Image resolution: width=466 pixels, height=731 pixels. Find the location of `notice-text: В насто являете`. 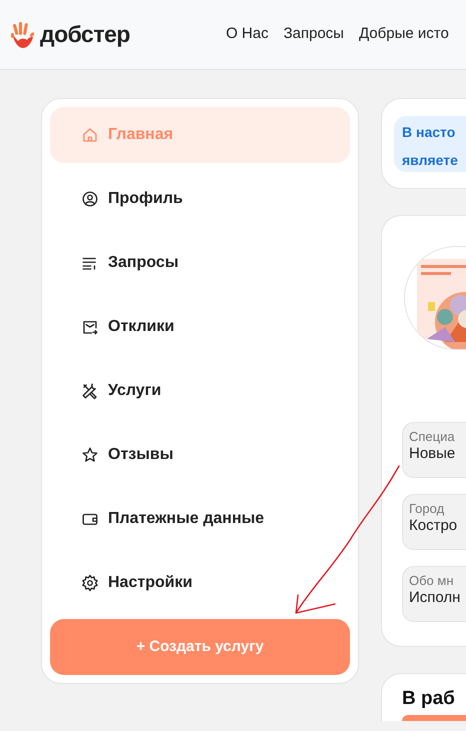

notice-text: В насто являете is located at coordinates (430, 144).